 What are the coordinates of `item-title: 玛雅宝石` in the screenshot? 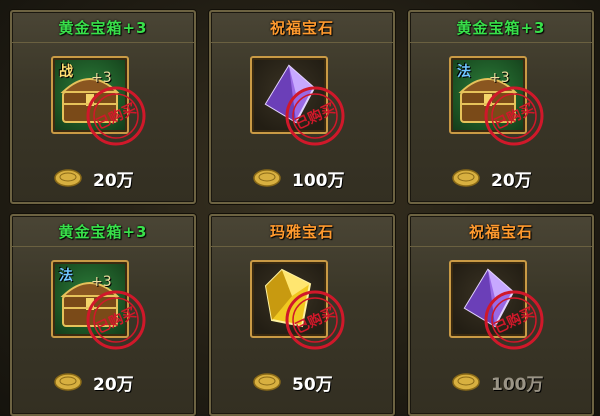 It's located at (302, 231).